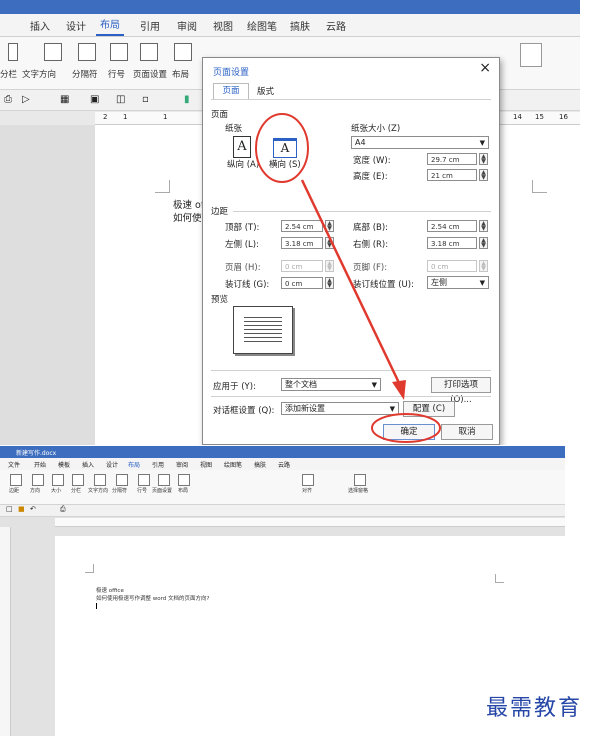 The image size is (594, 736). I want to click on text-cursor, so click(96, 606).